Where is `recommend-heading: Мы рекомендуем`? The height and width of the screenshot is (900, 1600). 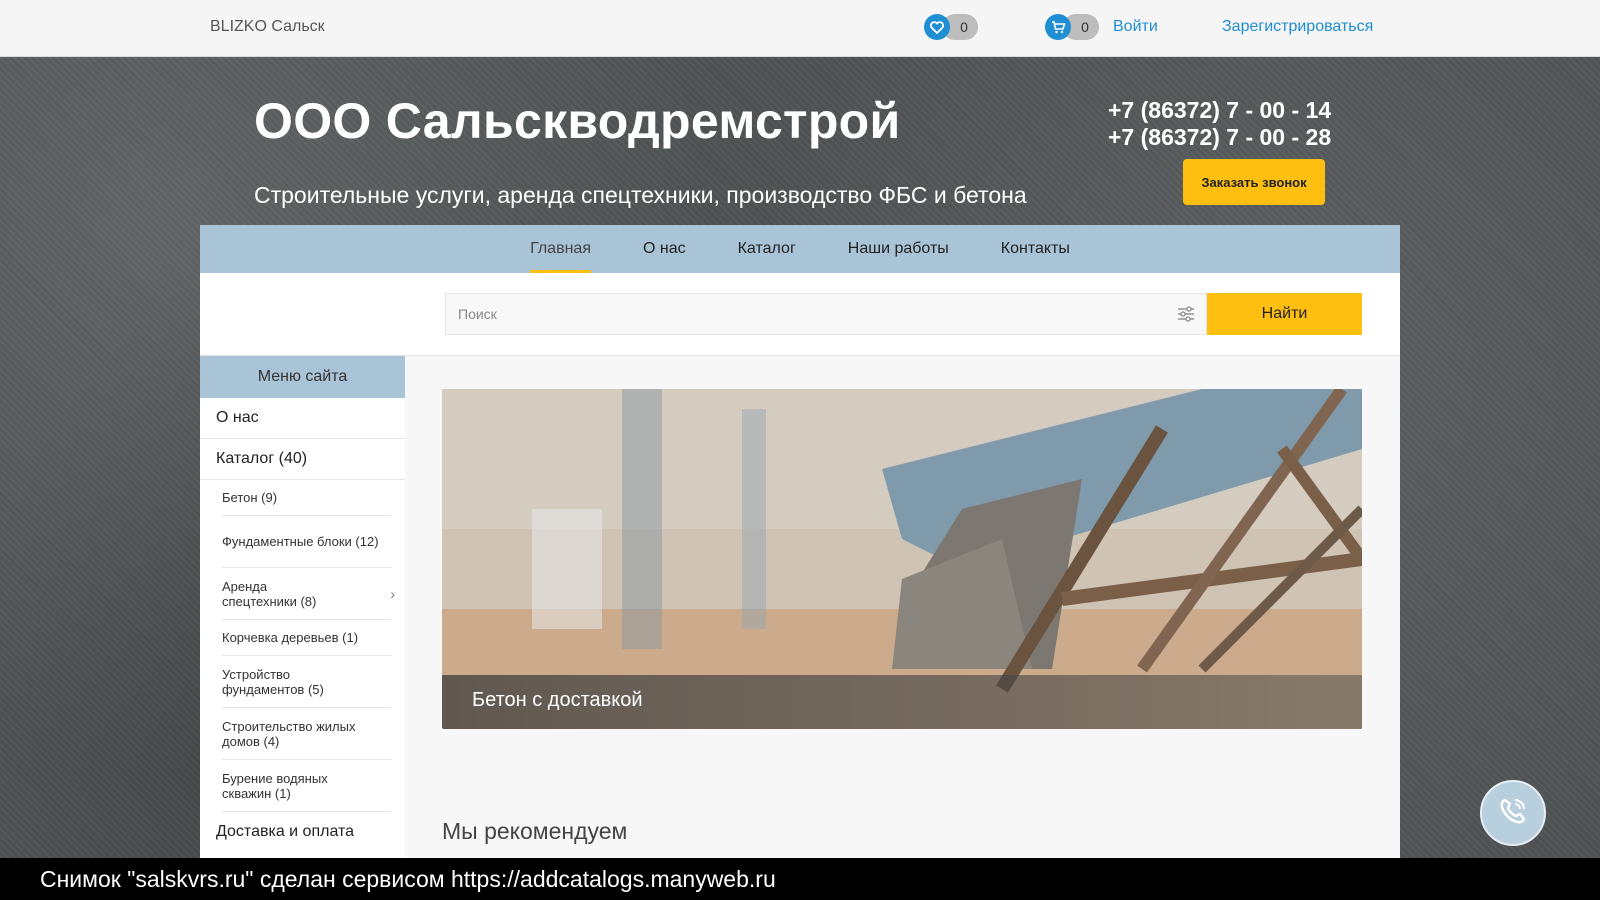 recommend-heading: Мы рекомендуем is located at coordinates (535, 831).